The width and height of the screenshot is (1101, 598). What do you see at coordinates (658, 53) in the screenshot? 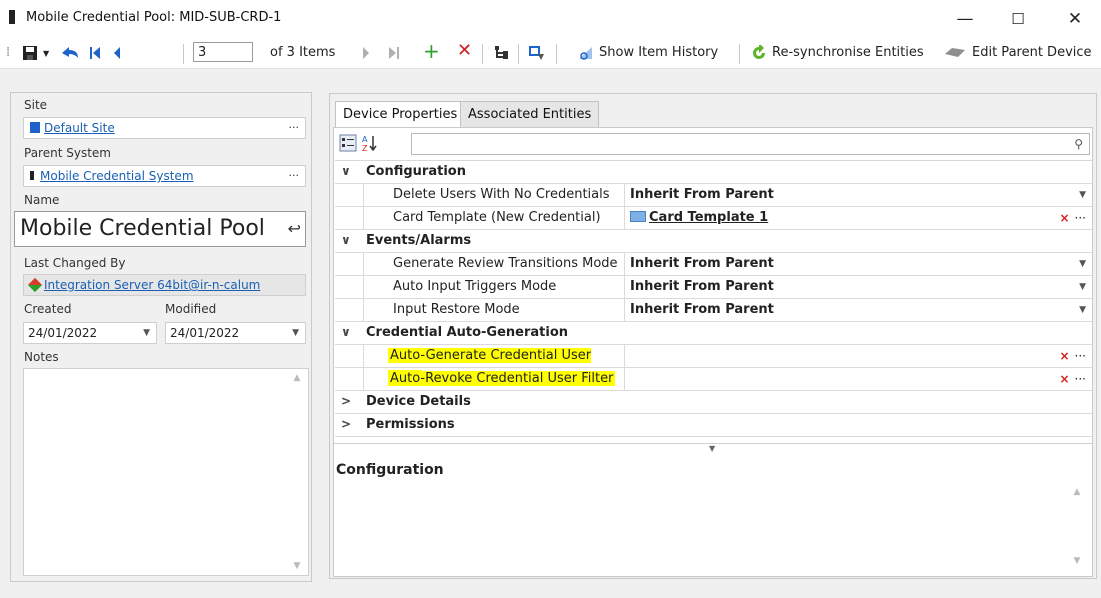
I see `show-item-history-button: Show Item History` at bounding box center [658, 53].